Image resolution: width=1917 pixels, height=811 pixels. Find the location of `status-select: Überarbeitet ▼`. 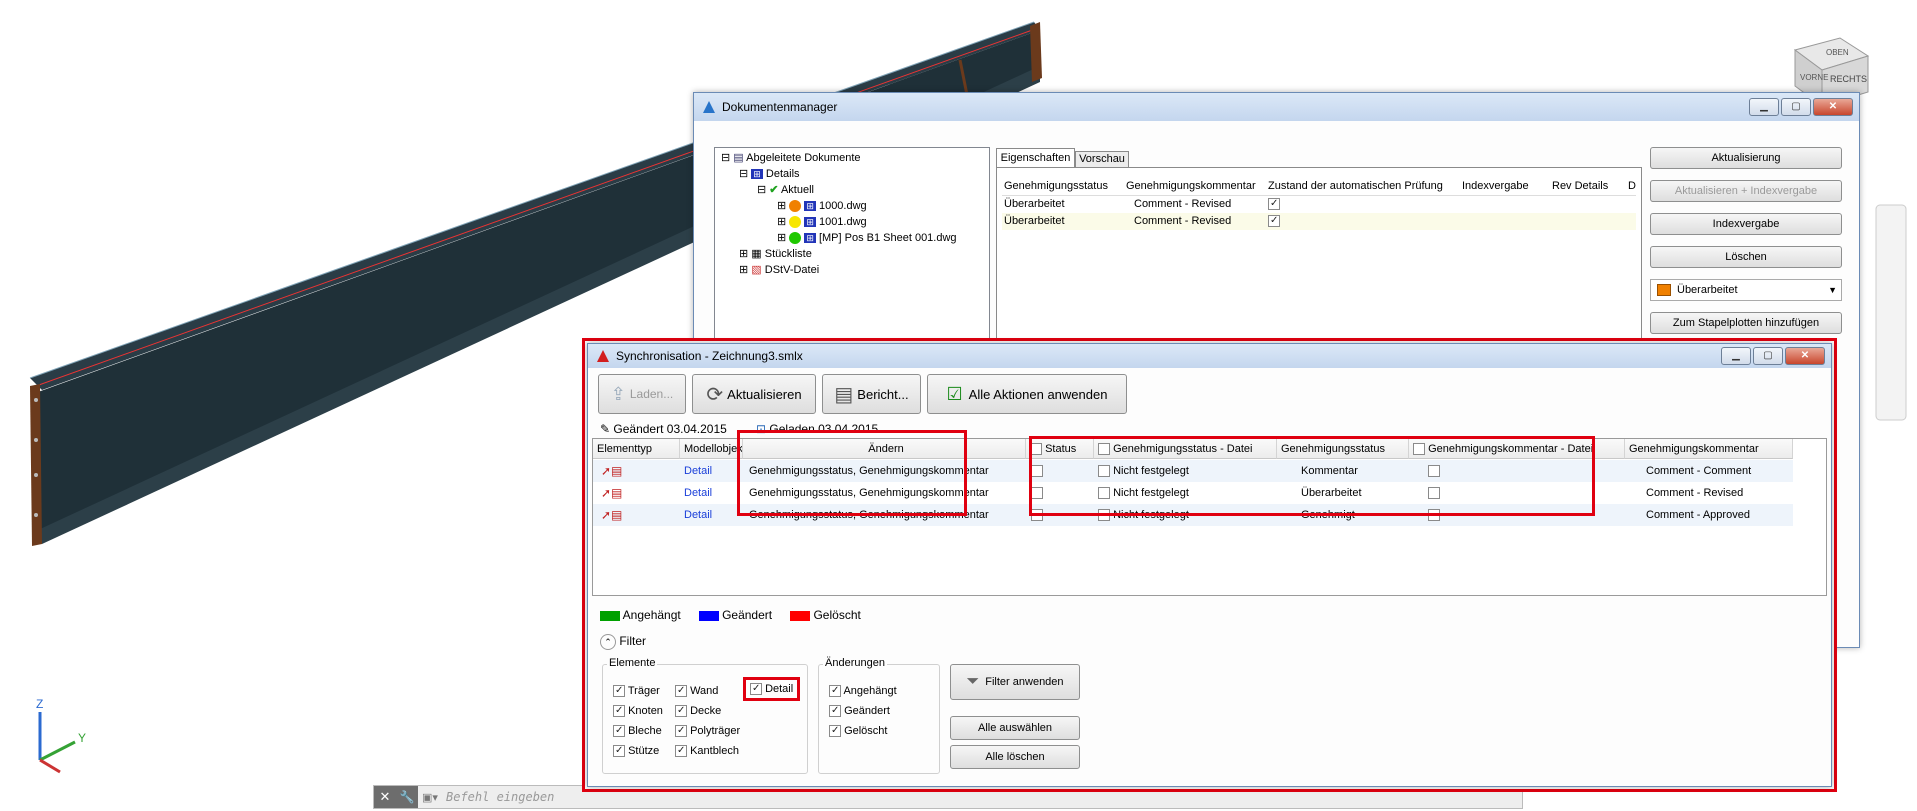

status-select: Überarbeitet ▼ is located at coordinates (1746, 290).